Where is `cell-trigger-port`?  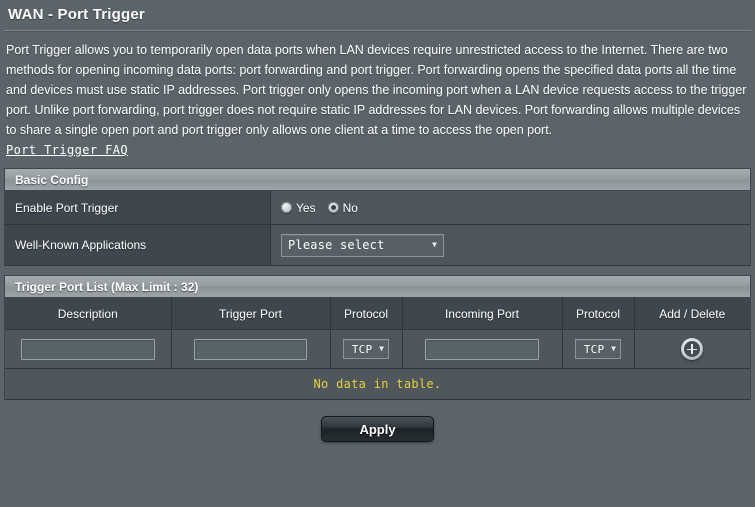
cell-trigger-port is located at coordinates (251, 349).